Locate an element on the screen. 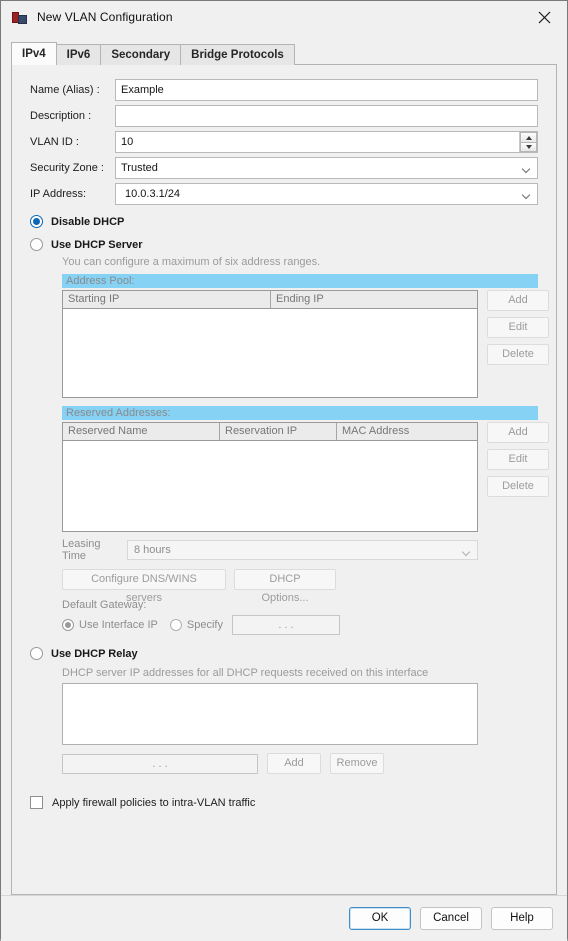 The image size is (568, 941). dialog-footer: OK Cancel Help is located at coordinates (284, 918).